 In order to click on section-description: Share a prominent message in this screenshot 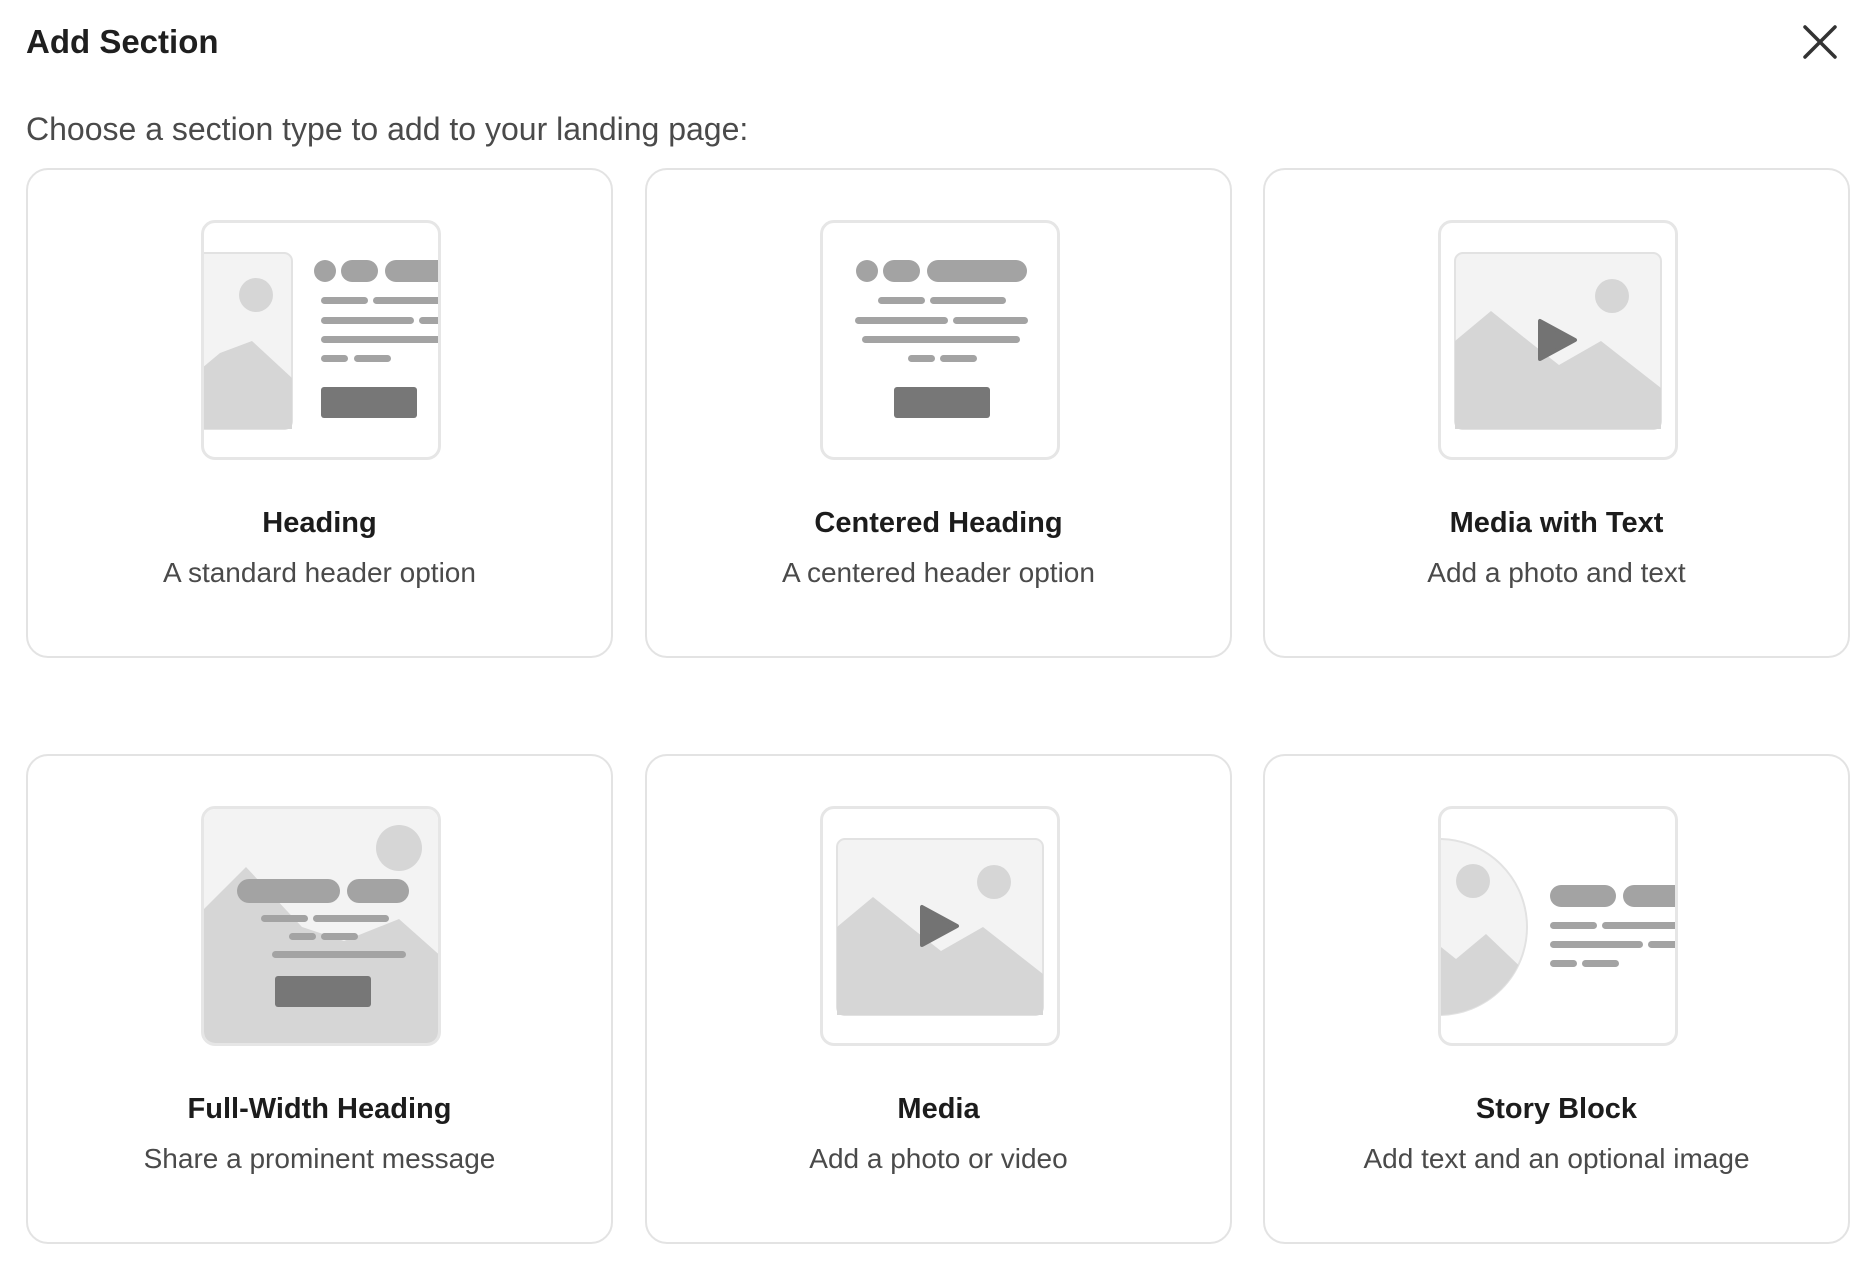, I will do `click(319, 1158)`.